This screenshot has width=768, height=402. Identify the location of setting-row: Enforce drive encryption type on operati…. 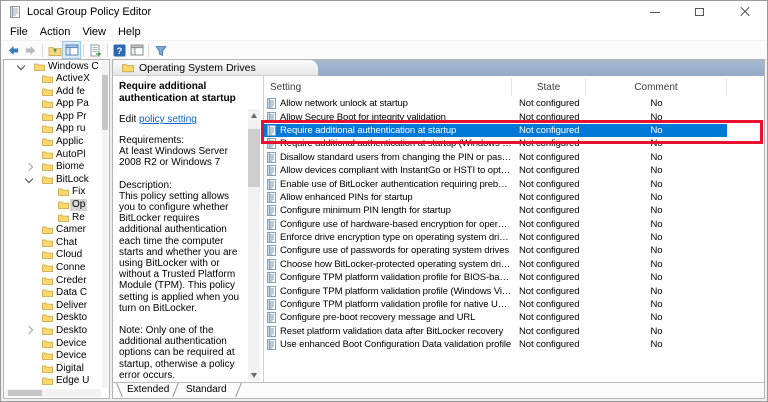
(514, 237).